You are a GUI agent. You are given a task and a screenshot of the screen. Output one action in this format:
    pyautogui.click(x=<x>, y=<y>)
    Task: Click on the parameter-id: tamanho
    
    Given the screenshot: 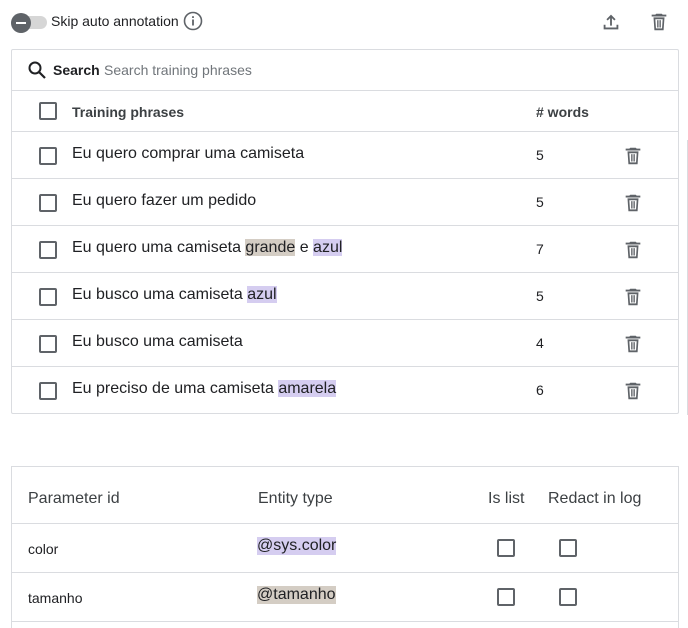 What is the action you would take?
    pyautogui.click(x=55, y=598)
    